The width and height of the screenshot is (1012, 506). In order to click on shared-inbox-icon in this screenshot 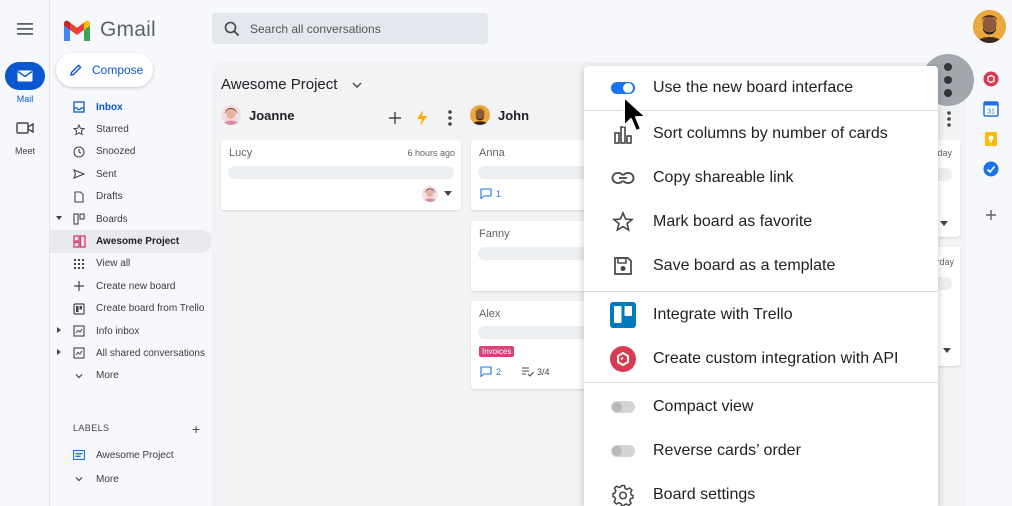, I will do `click(79, 353)`.